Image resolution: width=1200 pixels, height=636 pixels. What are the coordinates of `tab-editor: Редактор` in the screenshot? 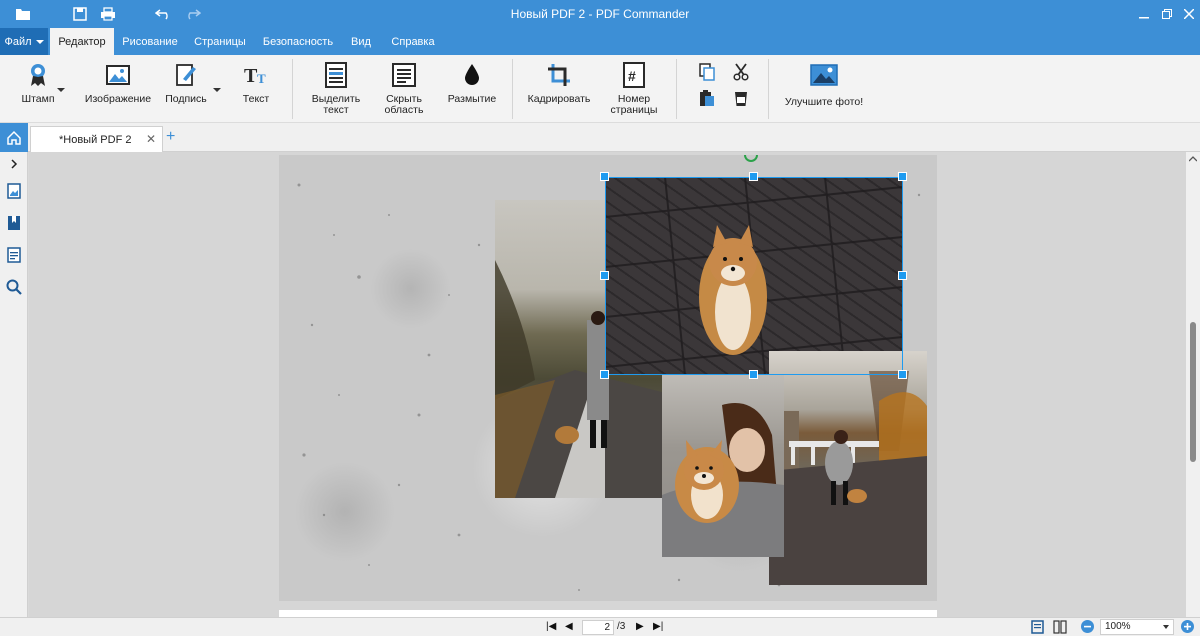 It's located at (82, 41).